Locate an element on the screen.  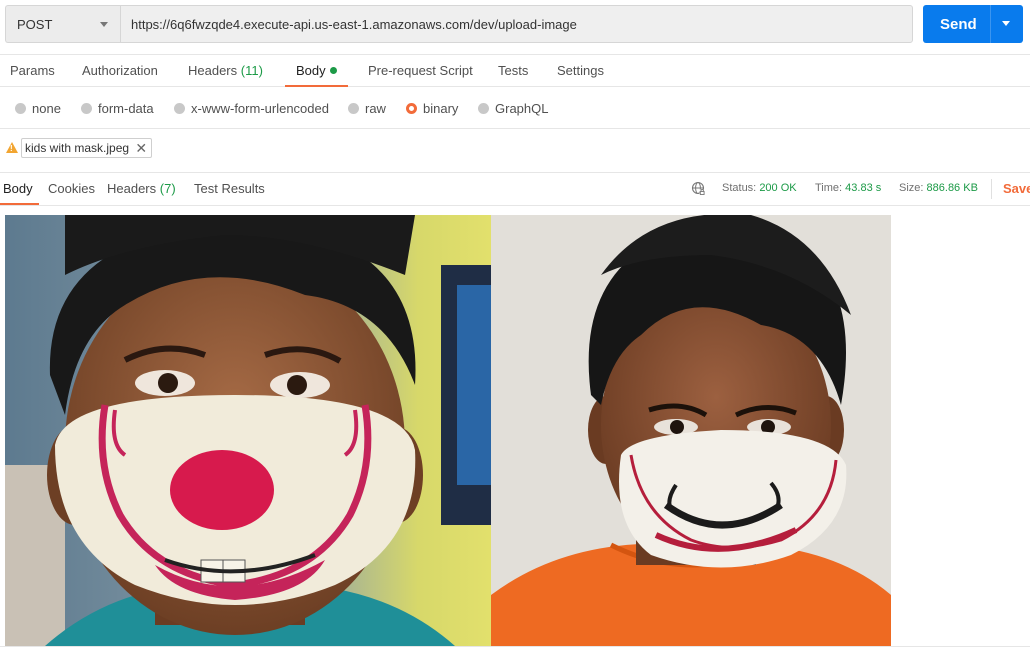
headers-count: (11) is located at coordinates (251, 70).